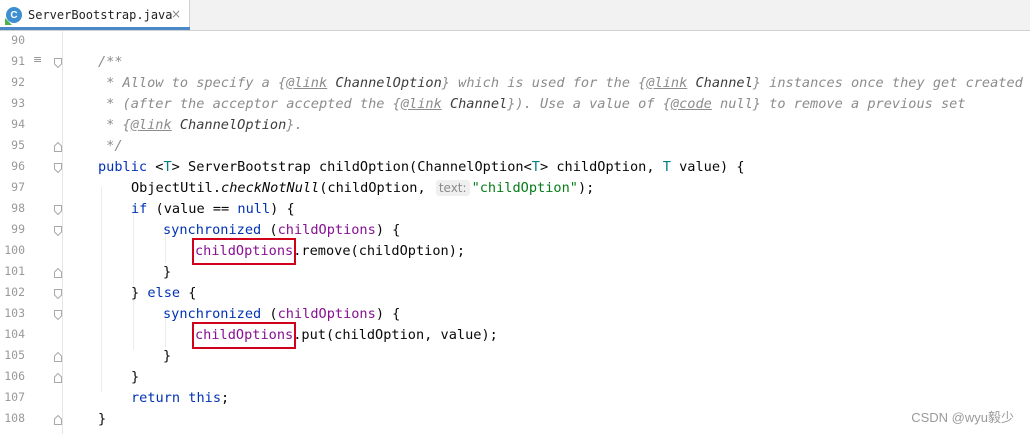 Image resolution: width=1030 pixels, height=434 pixels. What do you see at coordinates (176, 14) in the screenshot?
I see `close-icon: ×` at bounding box center [176, 14].